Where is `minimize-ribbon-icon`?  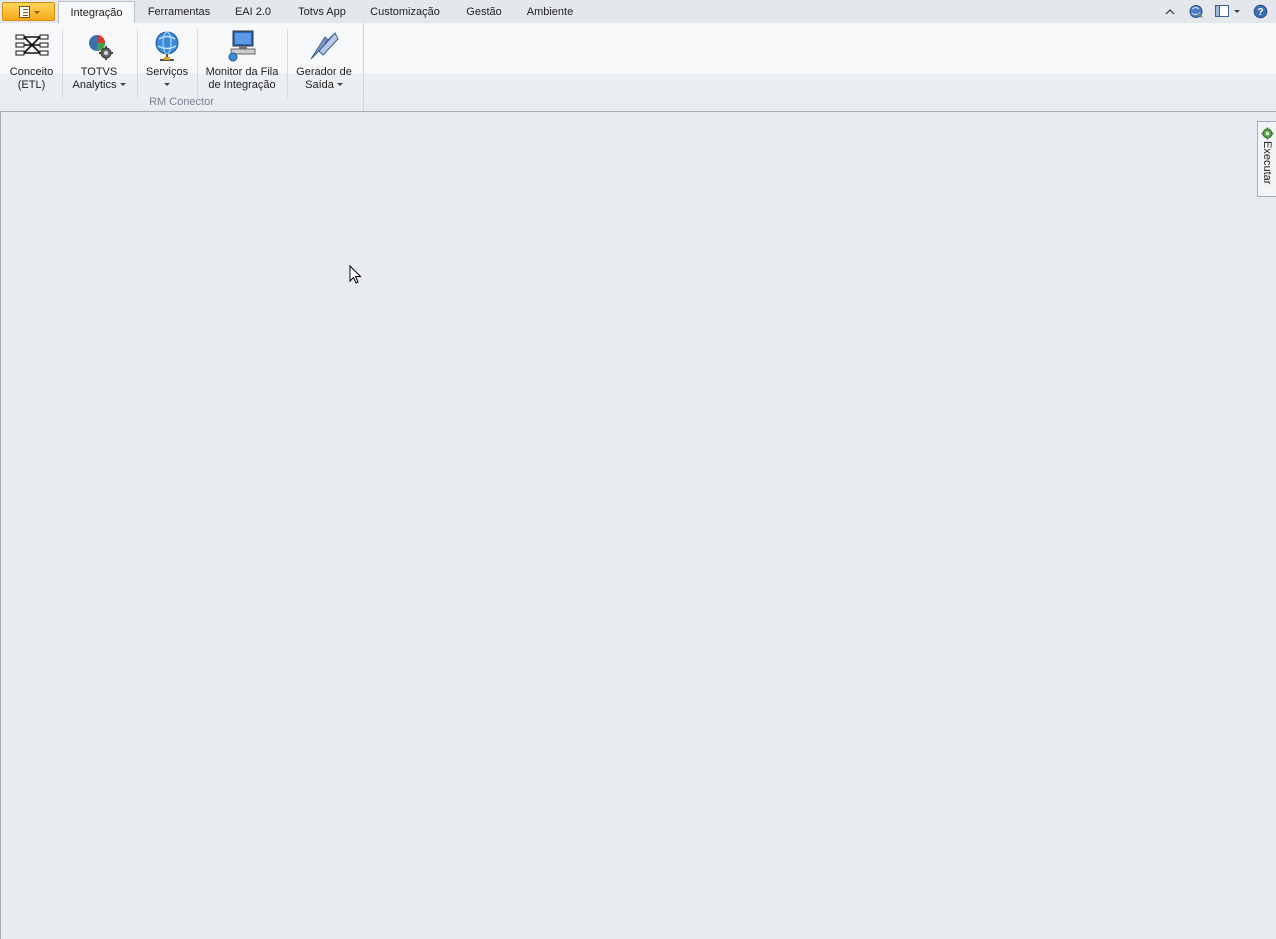
minimize-ribbon-icon is located at coordinates (1170, 11).